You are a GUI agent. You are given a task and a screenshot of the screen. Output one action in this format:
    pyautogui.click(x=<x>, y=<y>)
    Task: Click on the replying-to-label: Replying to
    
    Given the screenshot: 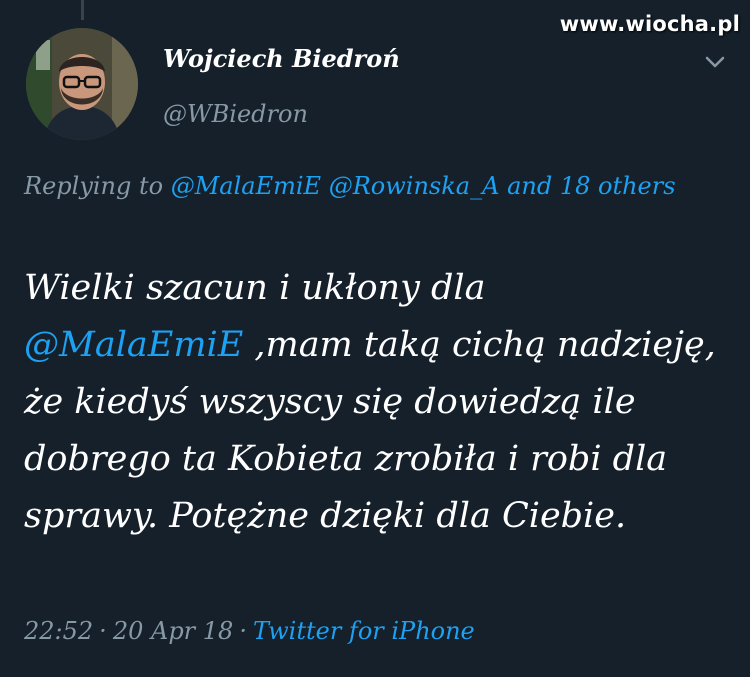 What is the action you would take?
    pyautogui.click(x=94, y=186)
    